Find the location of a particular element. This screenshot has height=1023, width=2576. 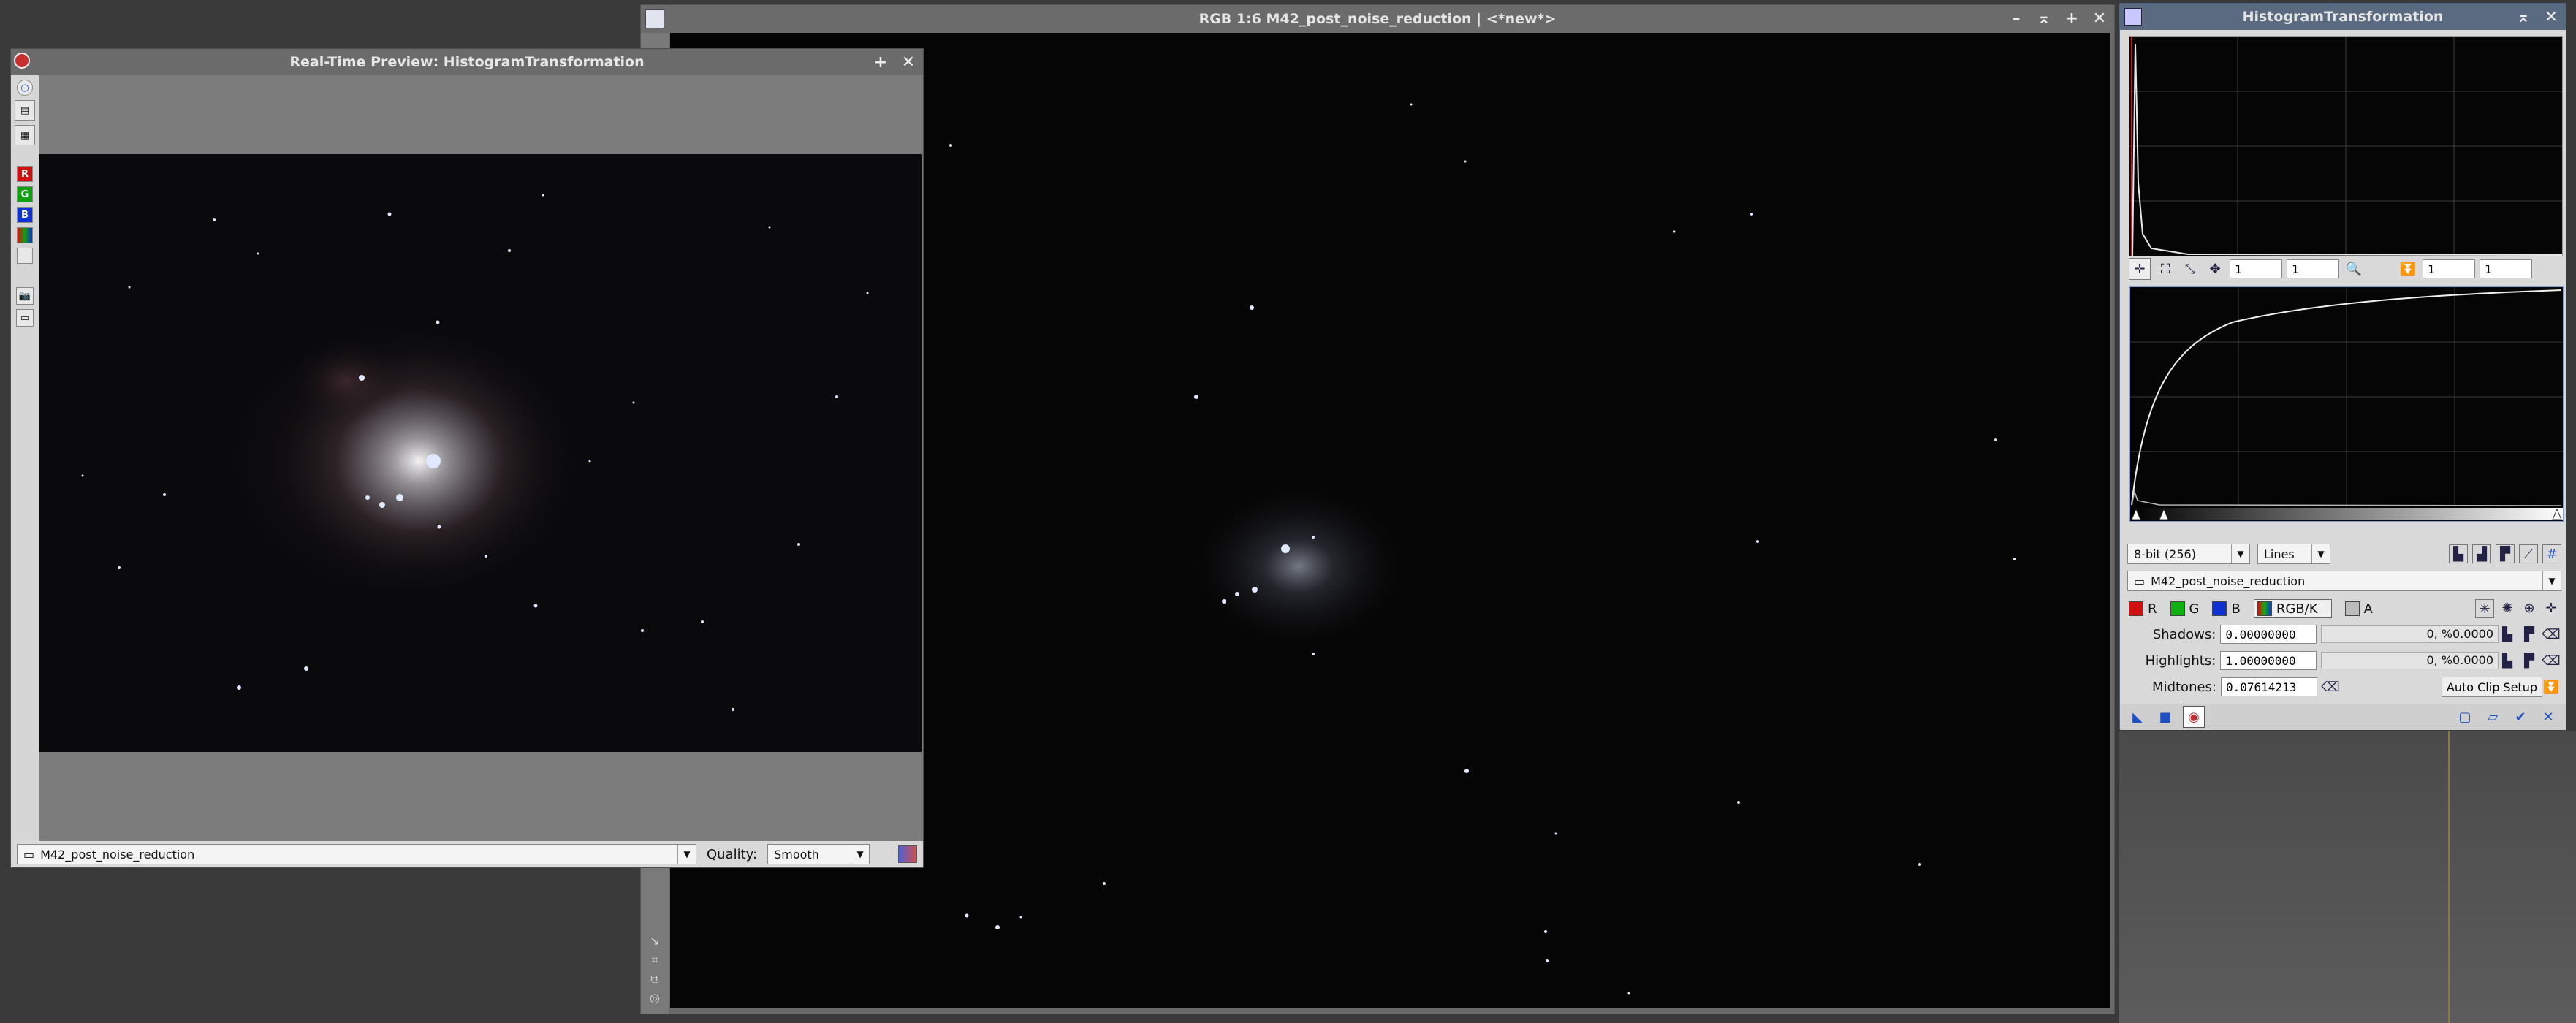

magnifier-icon: 🔍 is located at coordinates (2354, 269).